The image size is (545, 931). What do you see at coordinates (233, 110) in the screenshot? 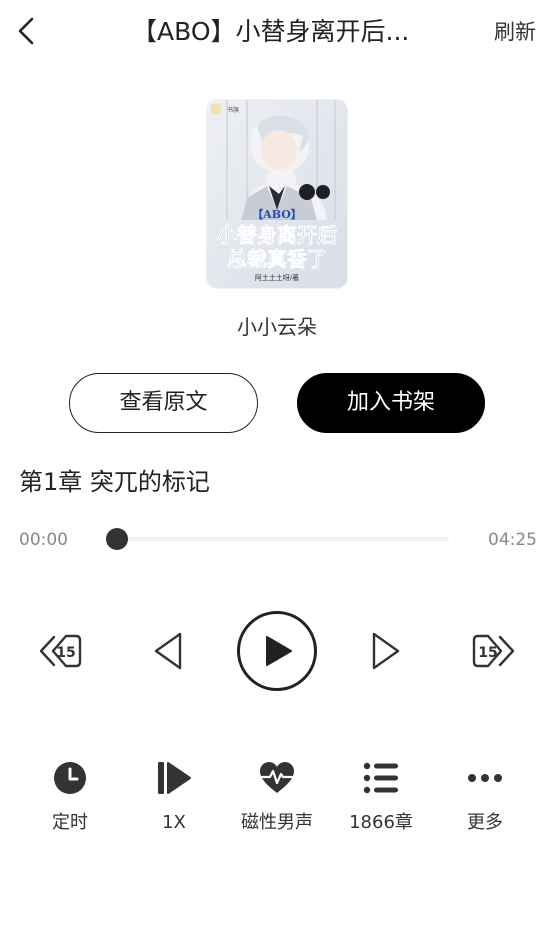
I see `svg-text: 书旗` at bounding box center [233, 110].